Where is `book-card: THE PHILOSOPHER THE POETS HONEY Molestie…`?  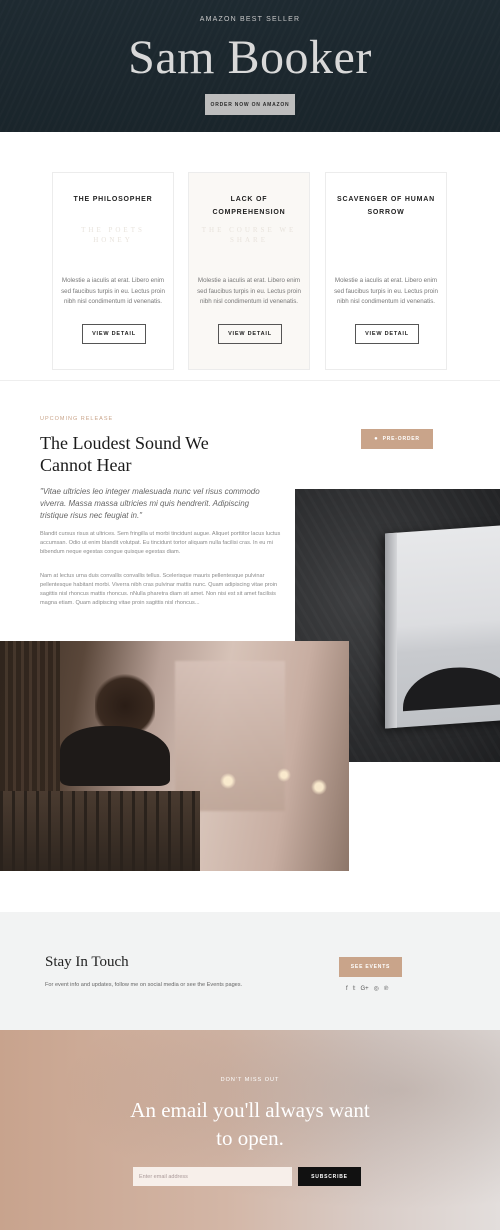 book-card: THE PHILOSOPHER THE POETS HONEY Molestie… is located at coordinates (113, 271).